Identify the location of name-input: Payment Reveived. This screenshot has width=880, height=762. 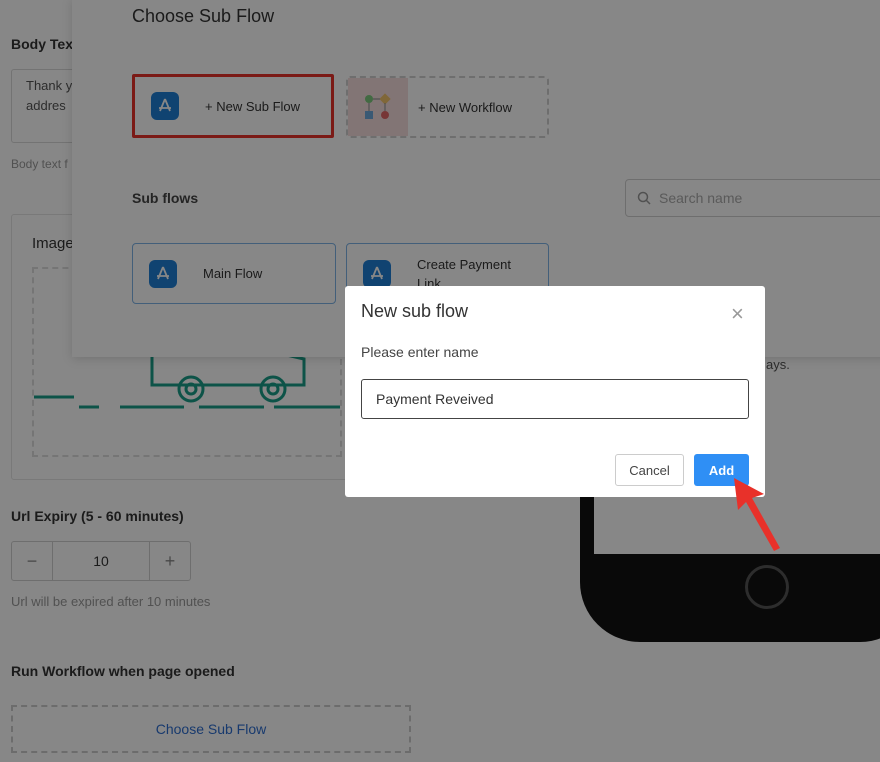
(555, 399).